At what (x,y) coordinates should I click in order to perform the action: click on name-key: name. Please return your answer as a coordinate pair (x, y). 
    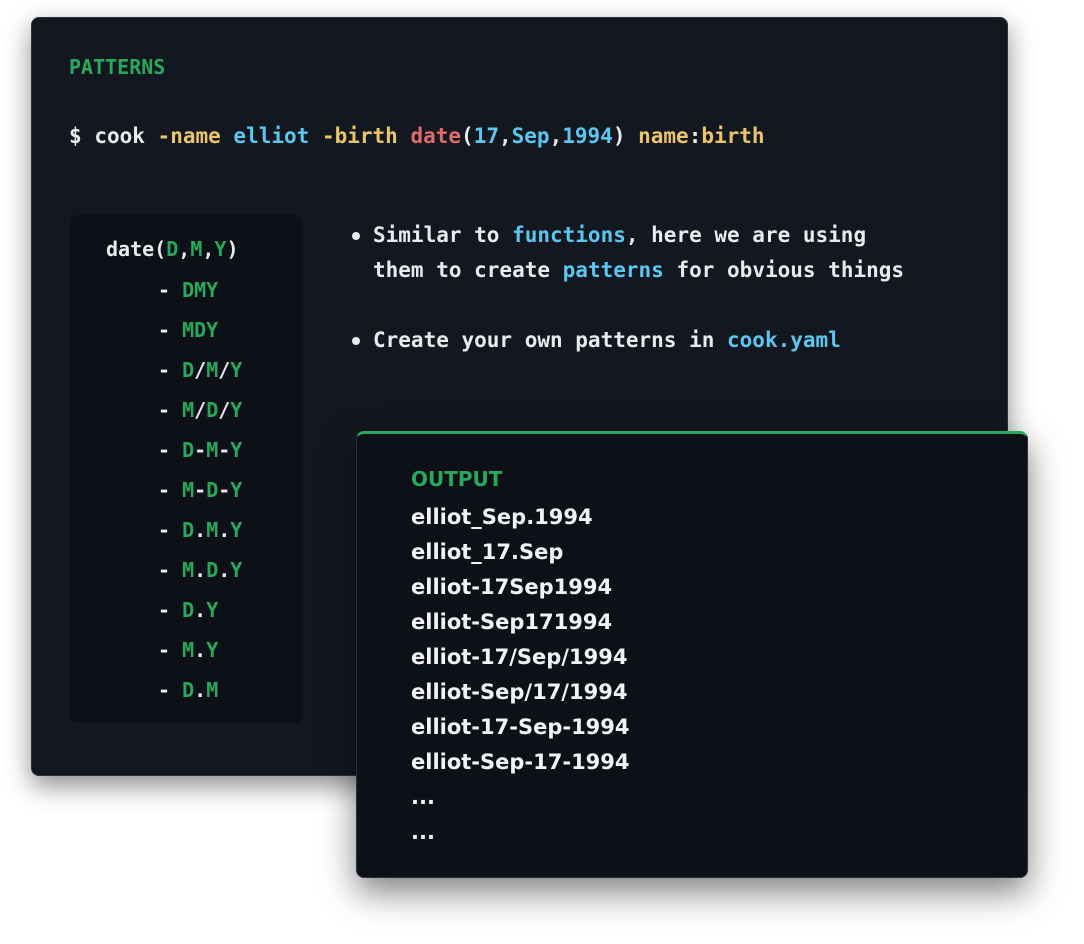
    Looking at the image, I should click on (663, 136).